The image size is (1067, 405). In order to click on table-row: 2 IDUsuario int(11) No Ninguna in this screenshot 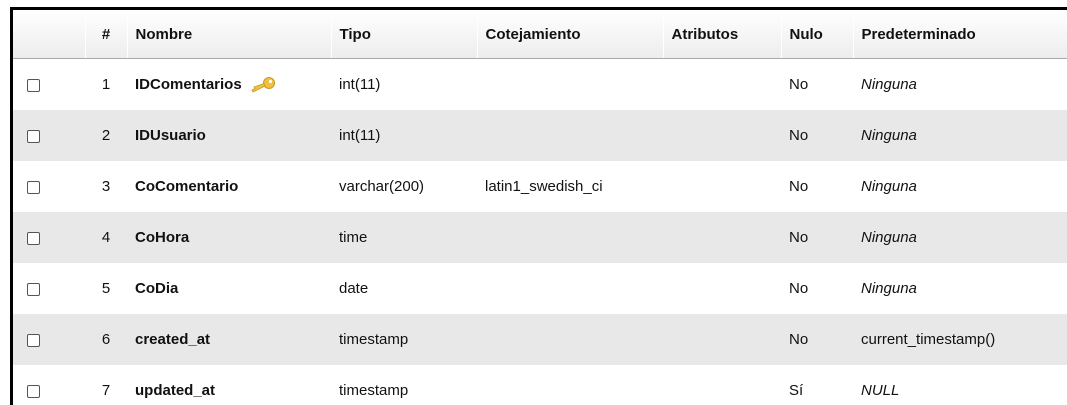, I will do `click(540, 135)`.